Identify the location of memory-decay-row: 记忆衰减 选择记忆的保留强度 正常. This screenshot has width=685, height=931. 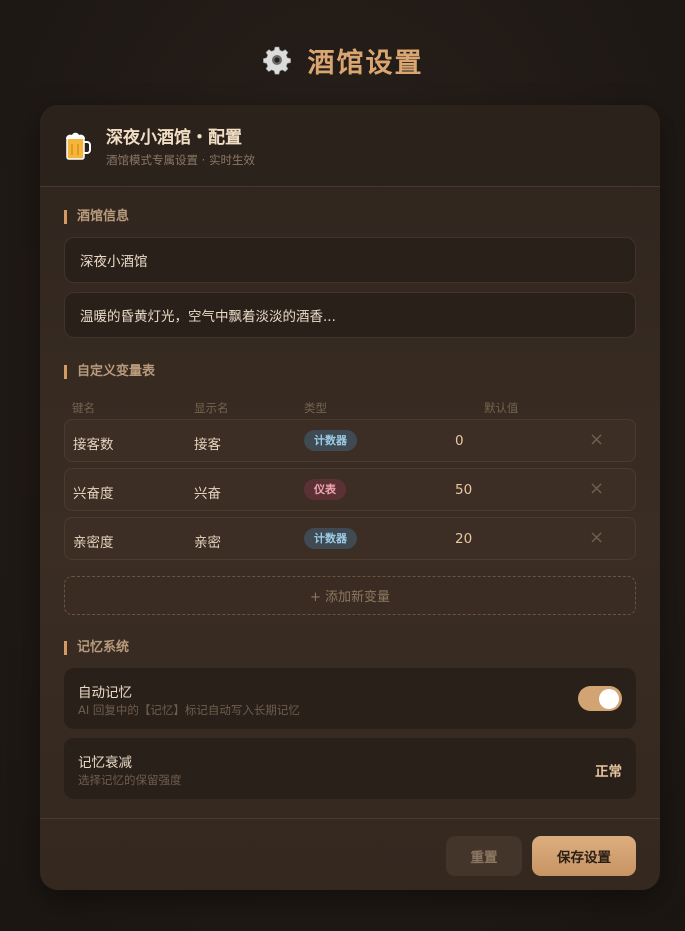
(350, 768).